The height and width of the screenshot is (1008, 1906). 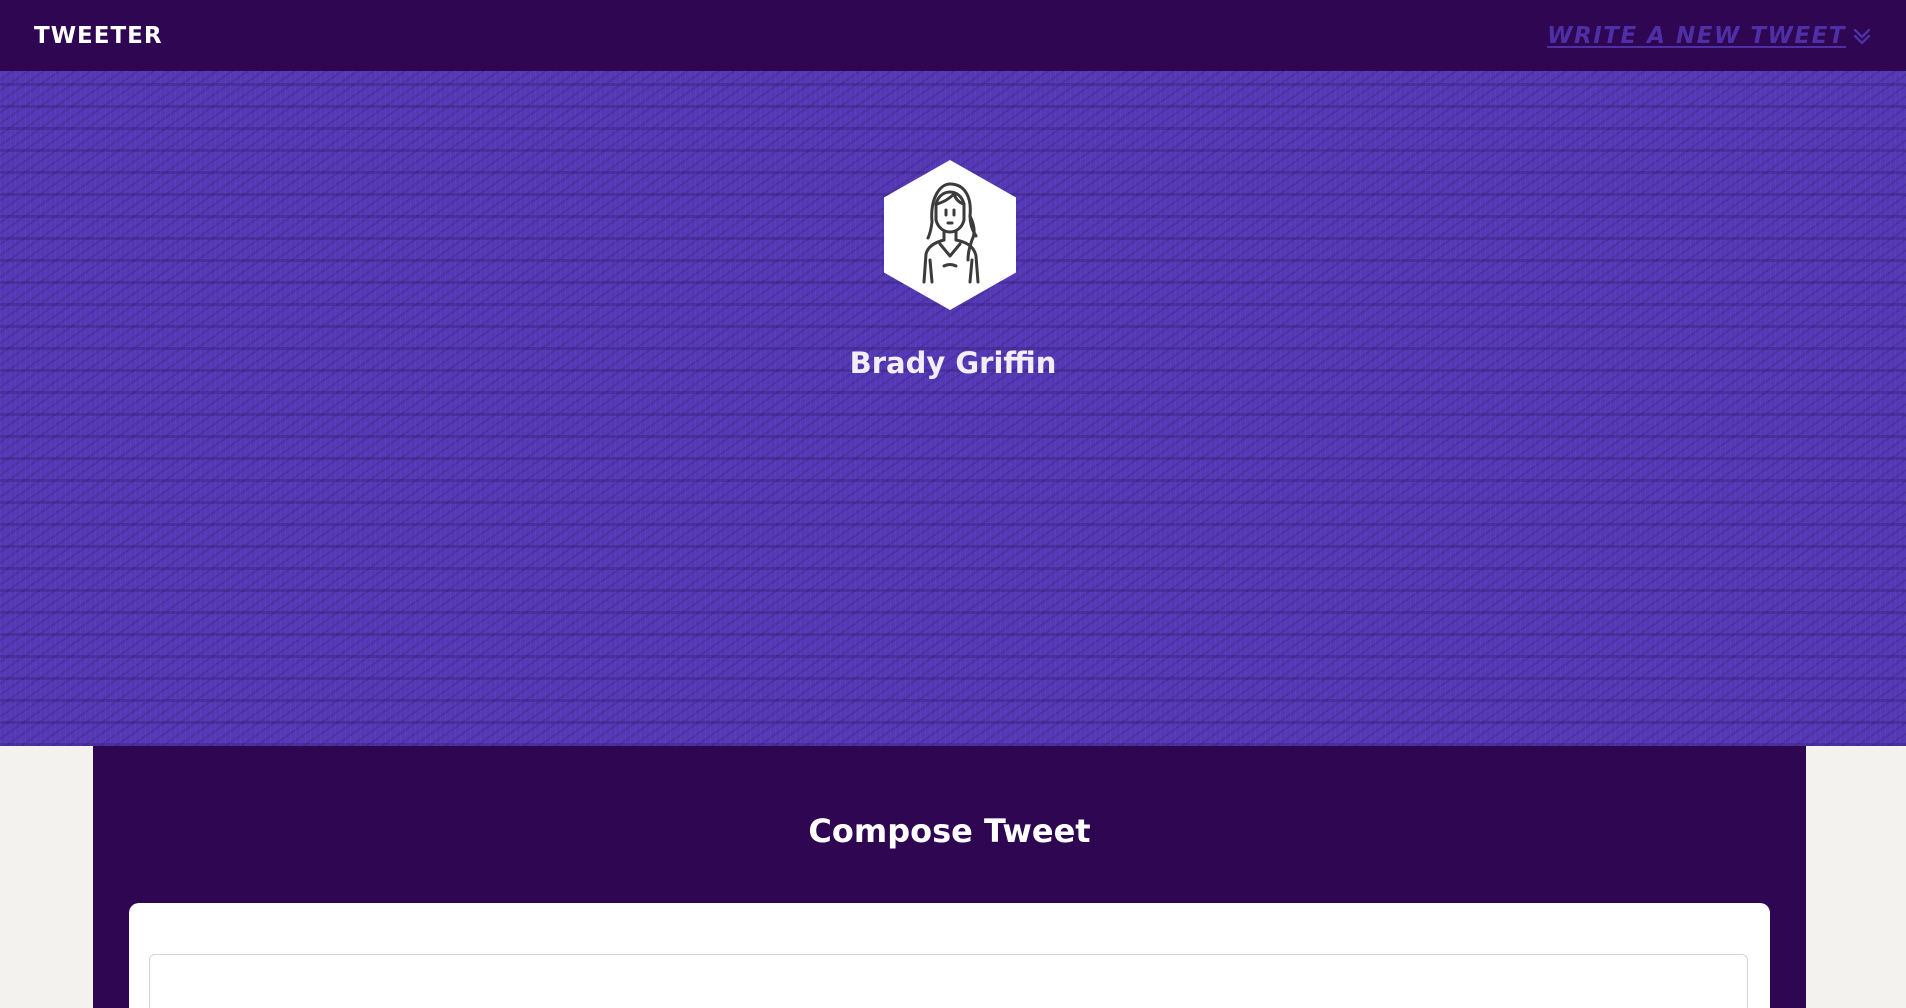 I want to click on compose-card, so click(x=949, y=955).